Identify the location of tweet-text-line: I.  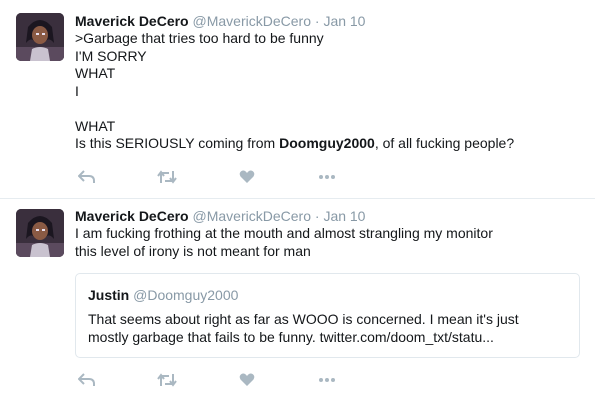
(77, 90).